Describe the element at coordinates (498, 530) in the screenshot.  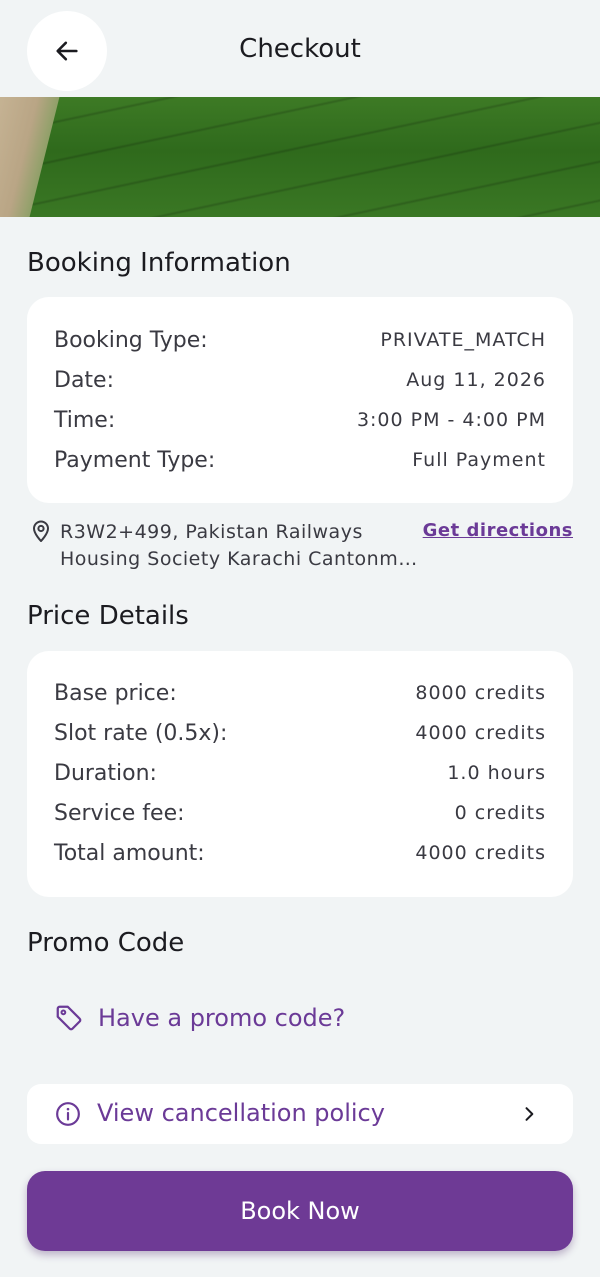
I see `get-directions-link: Get directions` at that location.